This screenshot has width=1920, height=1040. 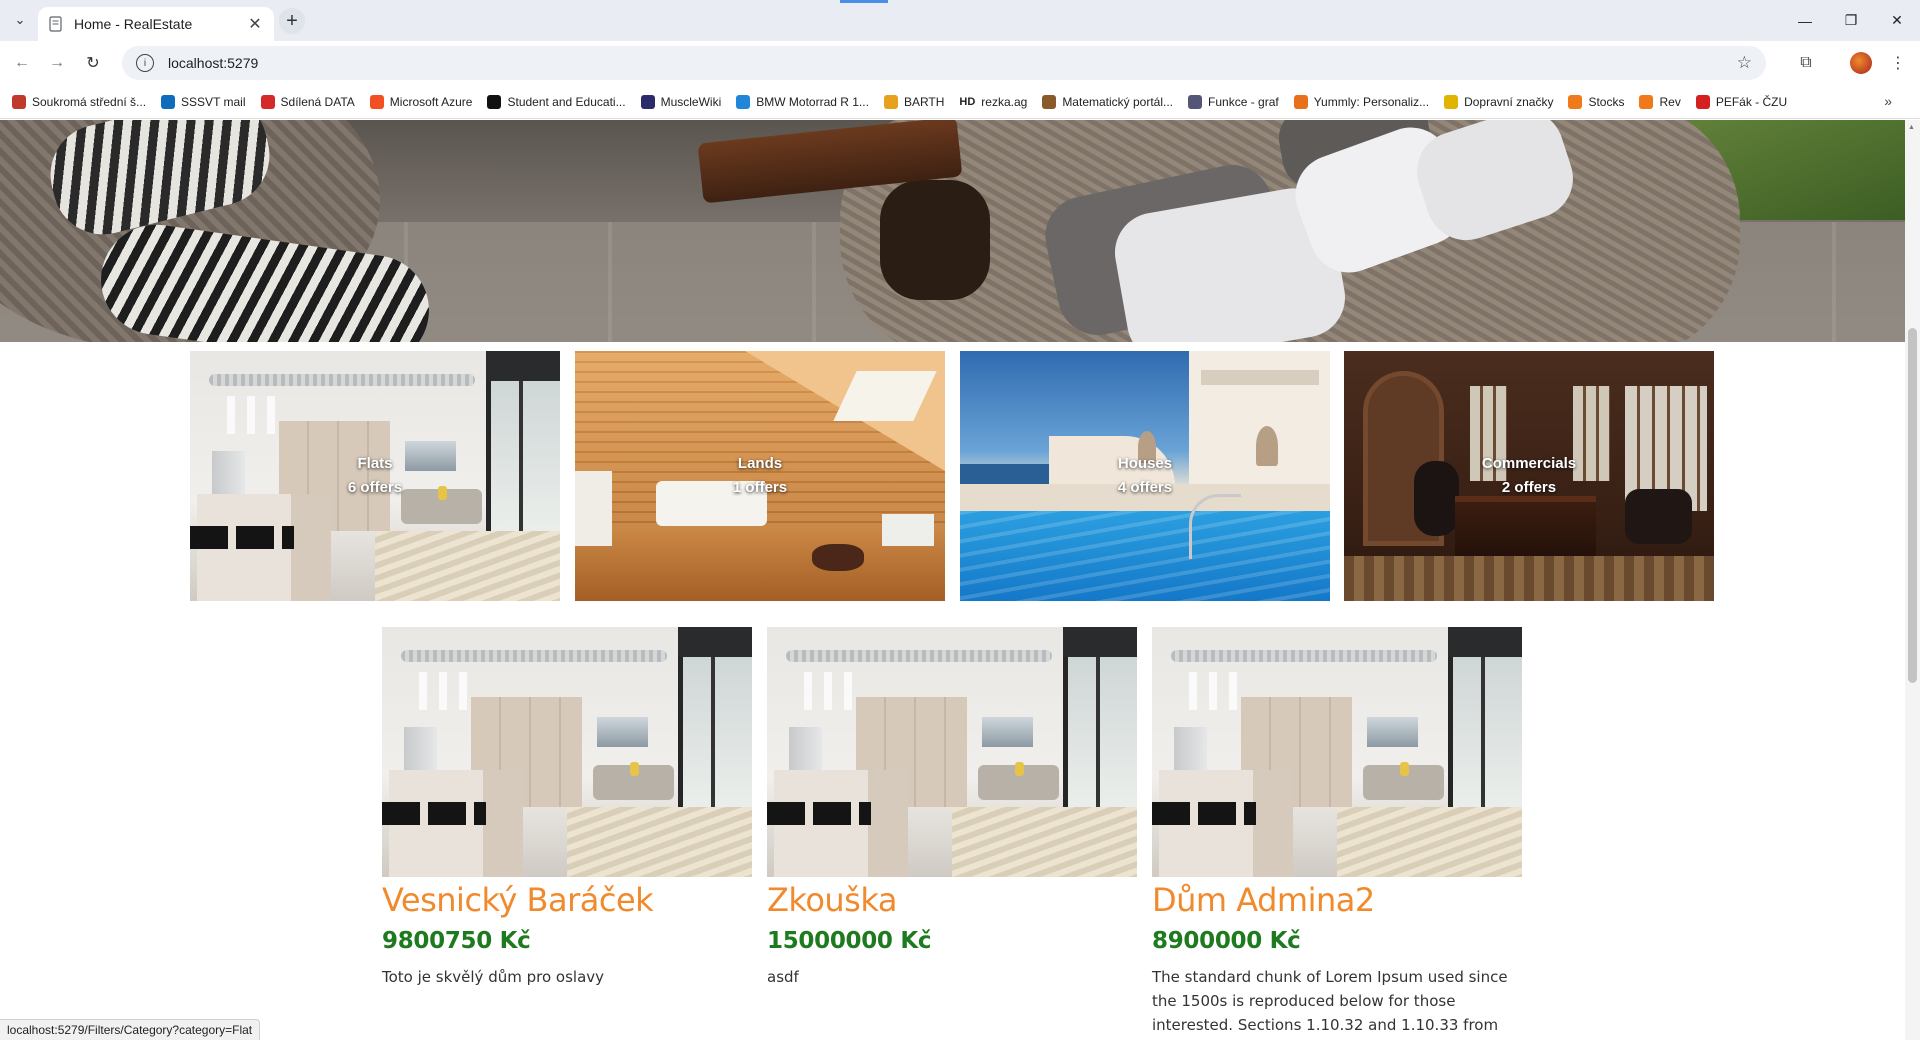 I want to click on page-favicon-icon, so click(x=55, y=24).